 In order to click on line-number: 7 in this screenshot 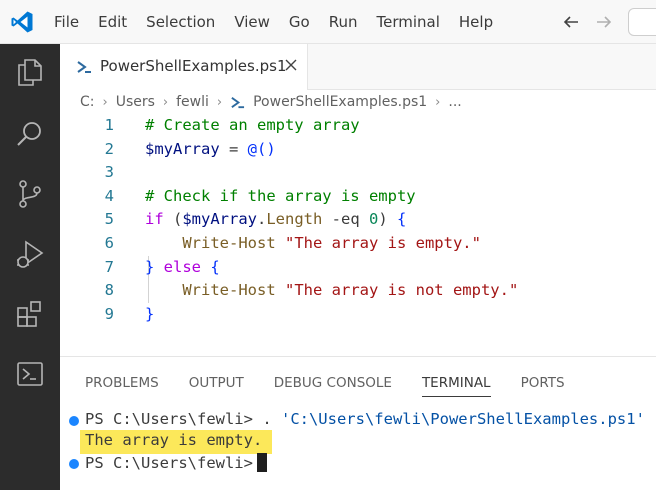, I will do `click(109, 266)`.